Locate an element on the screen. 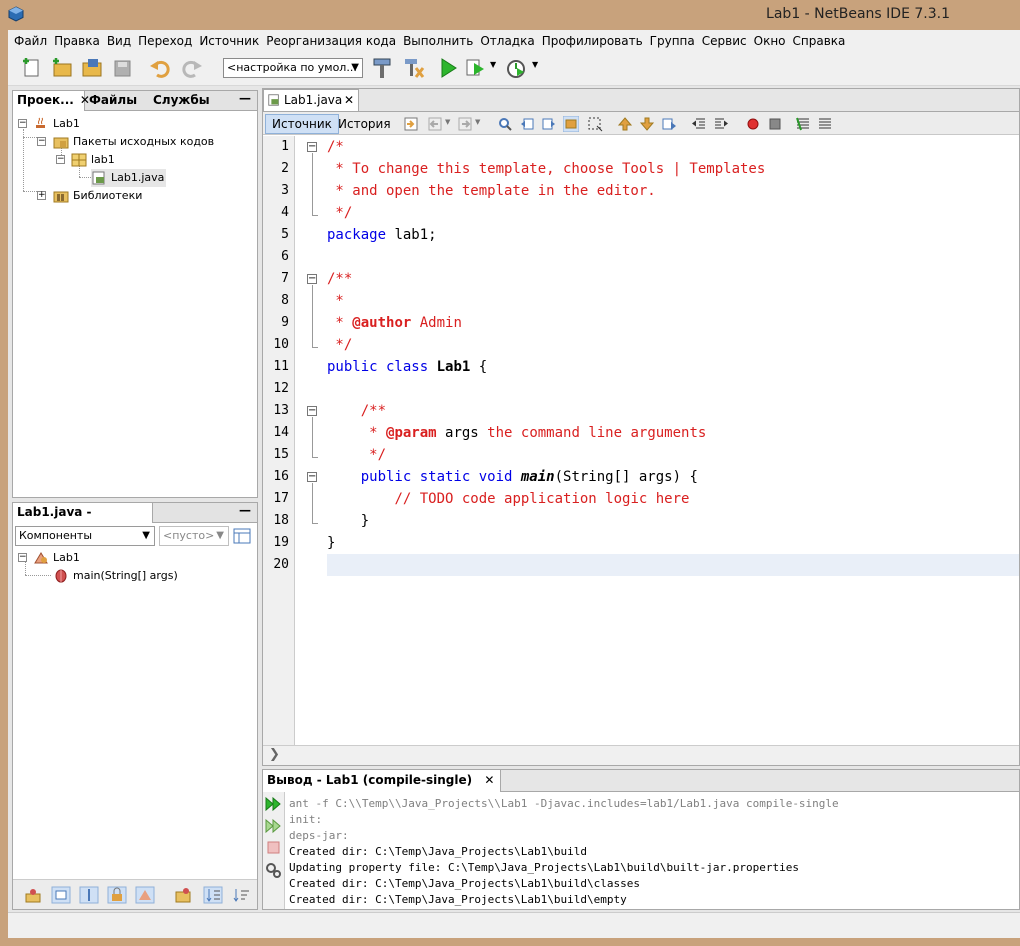 The width and height of the screenshot is (1020, 946). libraries-expander-icon: + is located at coordinates (41, 195).